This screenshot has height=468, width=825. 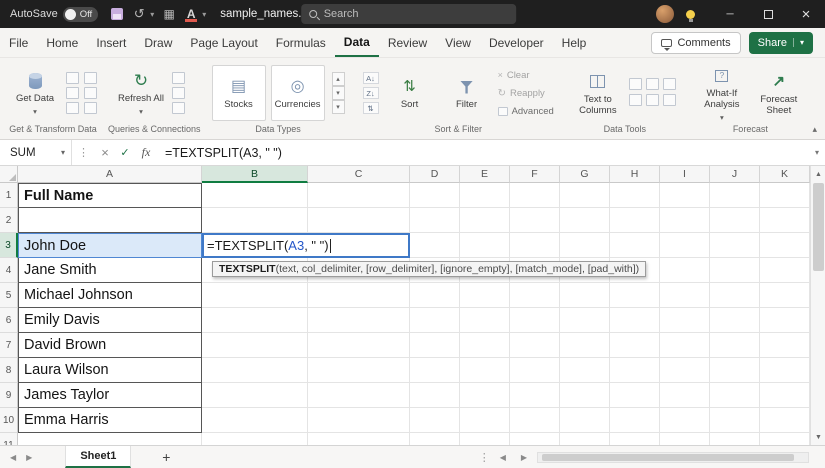 What do you see at coordinates (370, 93) in the screenshot?
I see `sort-za-icon: Z↓` at bounding box center [370, 93].